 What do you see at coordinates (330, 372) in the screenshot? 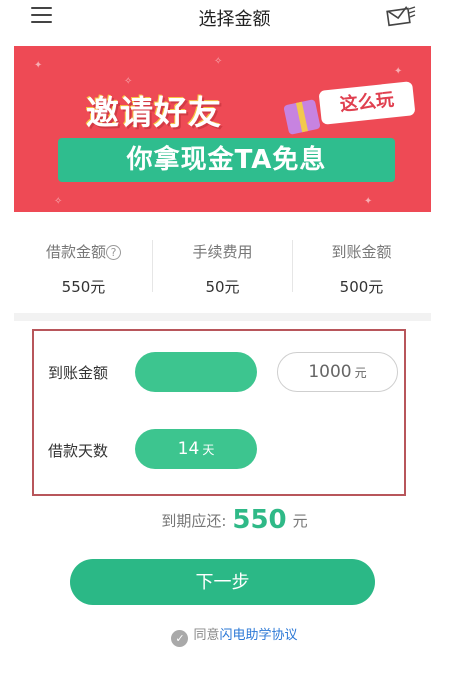
I see `option-value: 1000` at bounding box center [330, 372].